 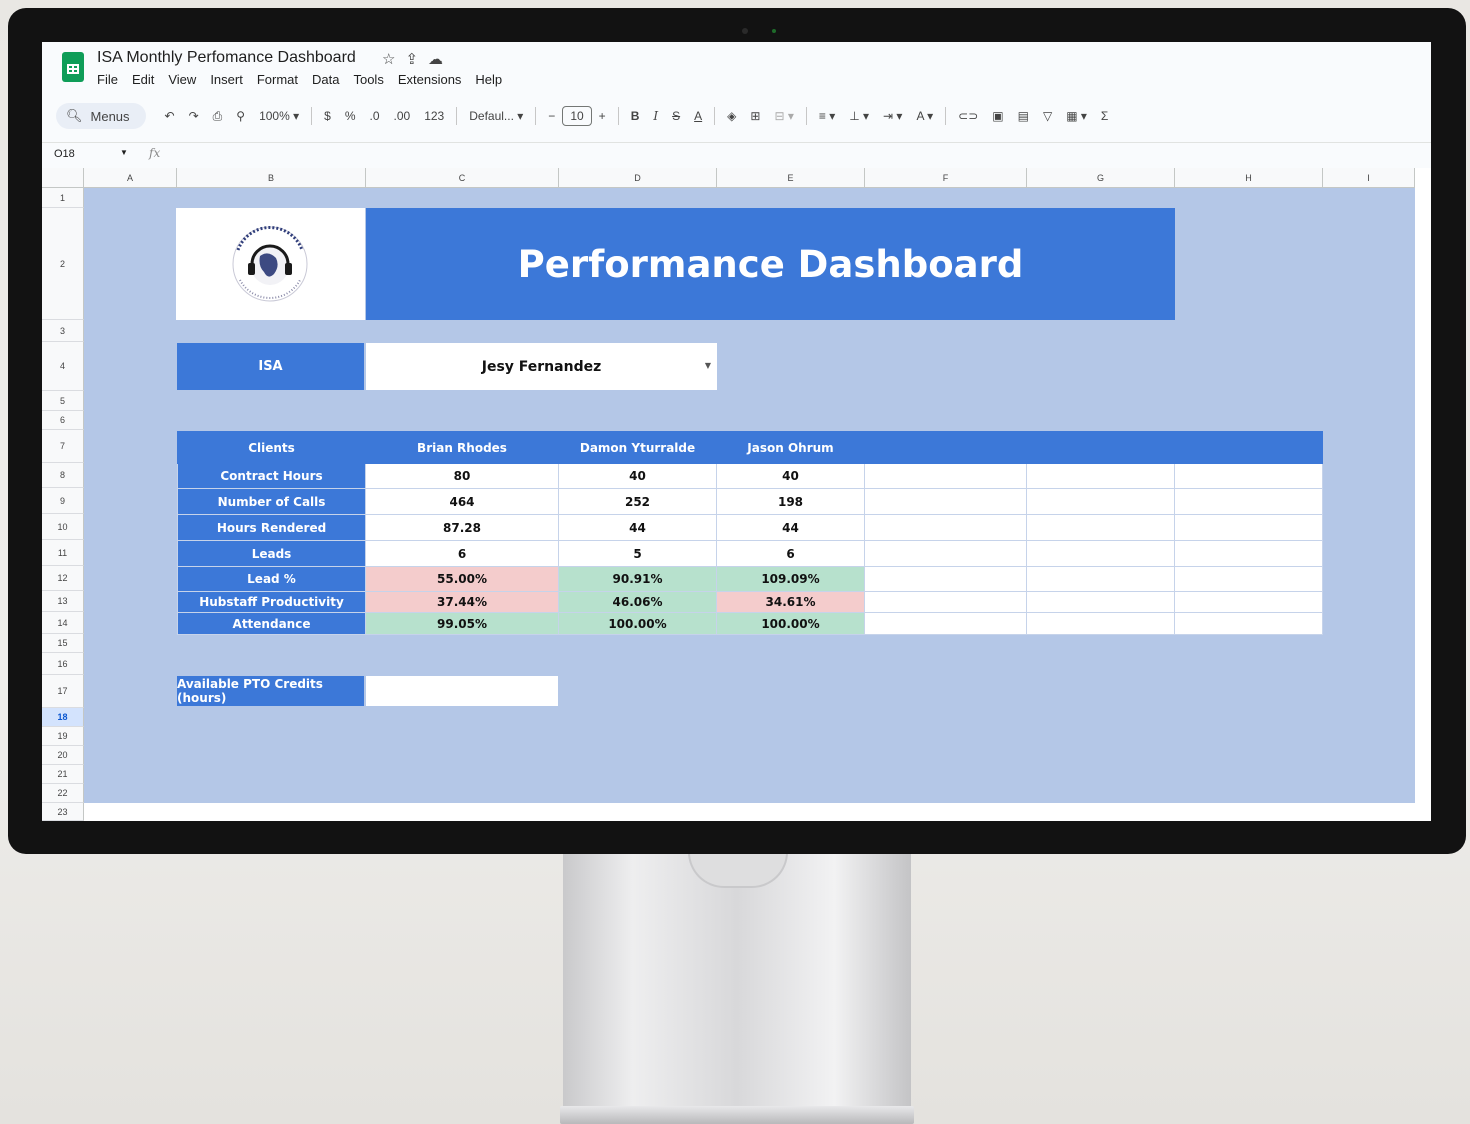 I want to click on insert-link-icon: ⊂⊃, so click(x=968, y=116).